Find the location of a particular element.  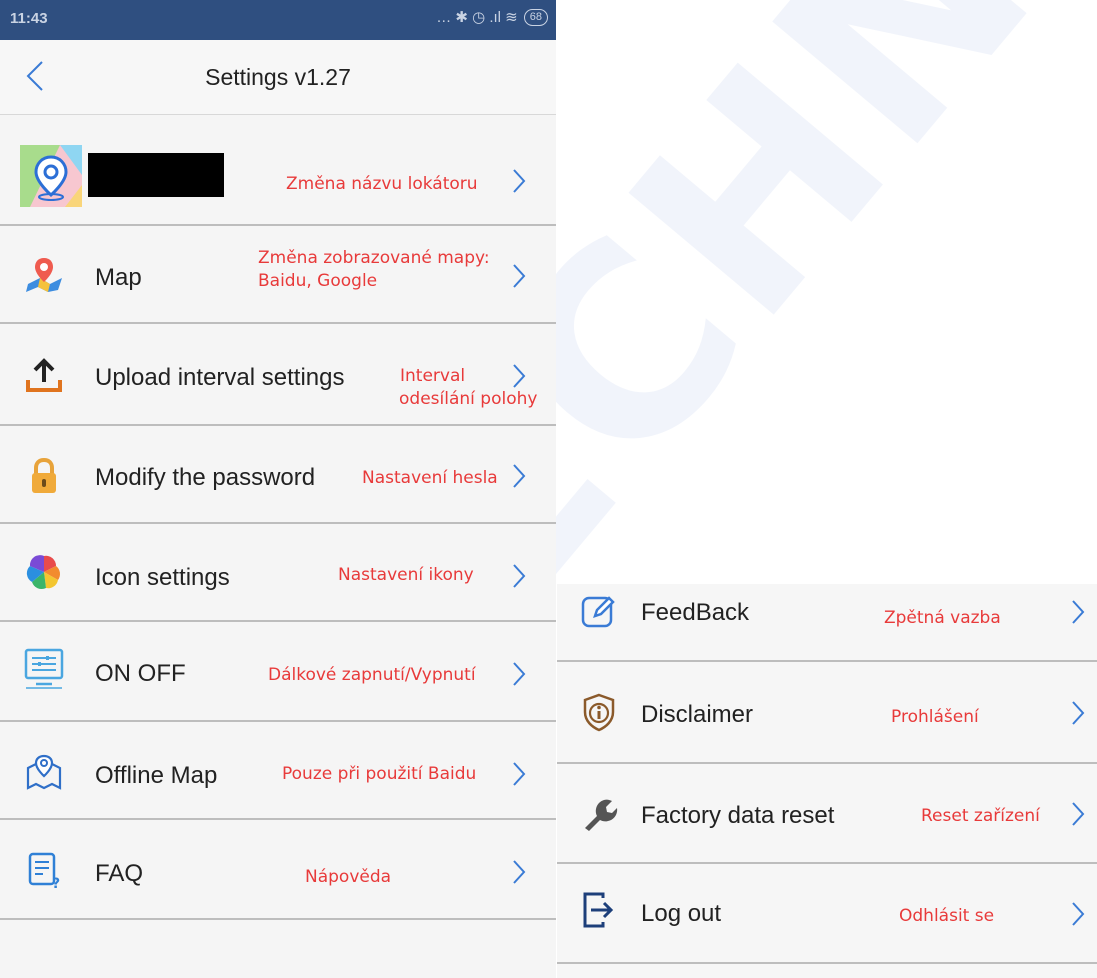

annotation-offline-map: Pouze při použití Baidu is located at coordinates (379, 774).